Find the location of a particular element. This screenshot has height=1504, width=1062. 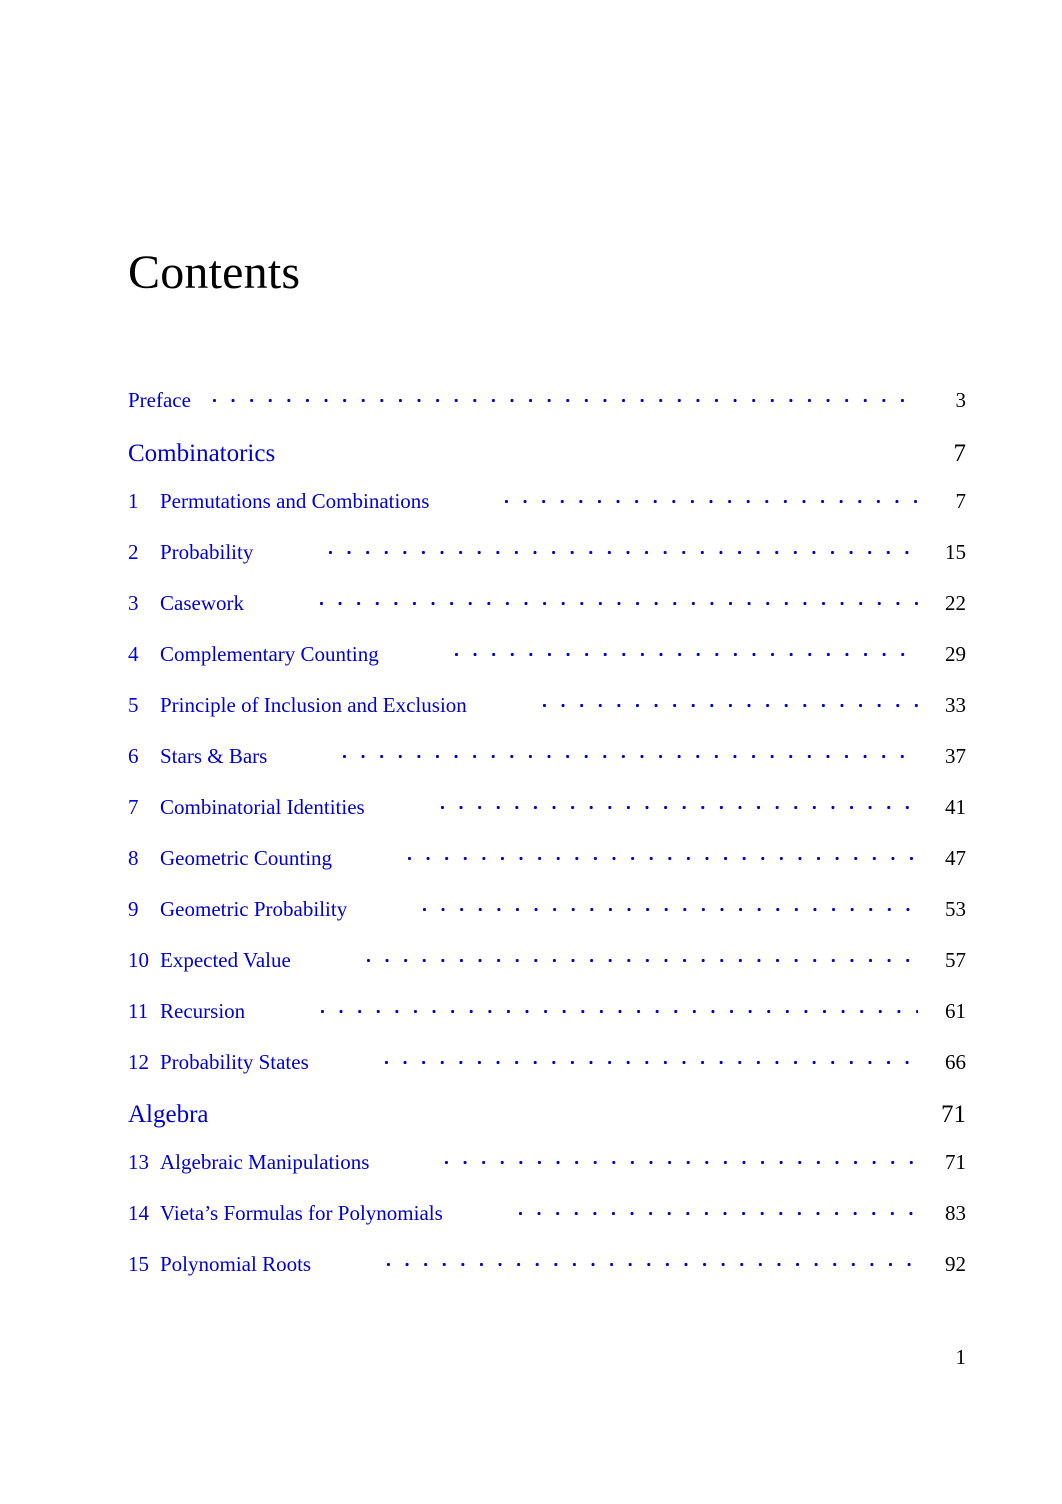

toc-entry-page: 61 is located at coordinates (955, 1011).